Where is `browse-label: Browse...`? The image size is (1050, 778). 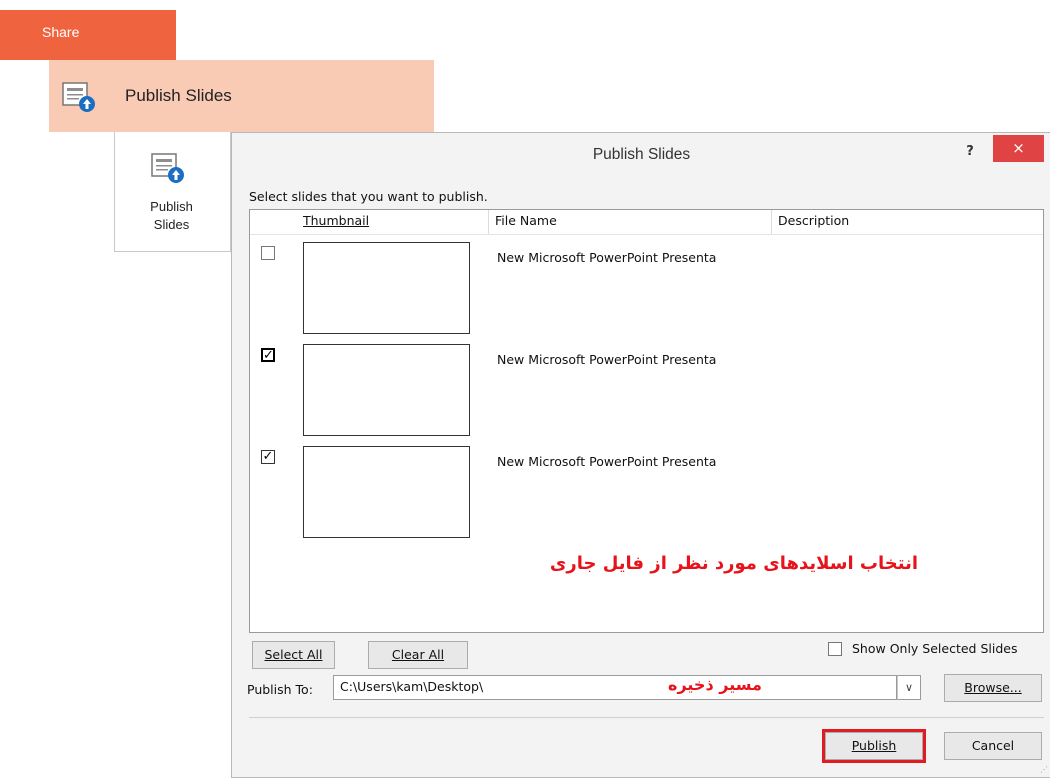
browse-label: Browse... is located at coordinates (993, 687).